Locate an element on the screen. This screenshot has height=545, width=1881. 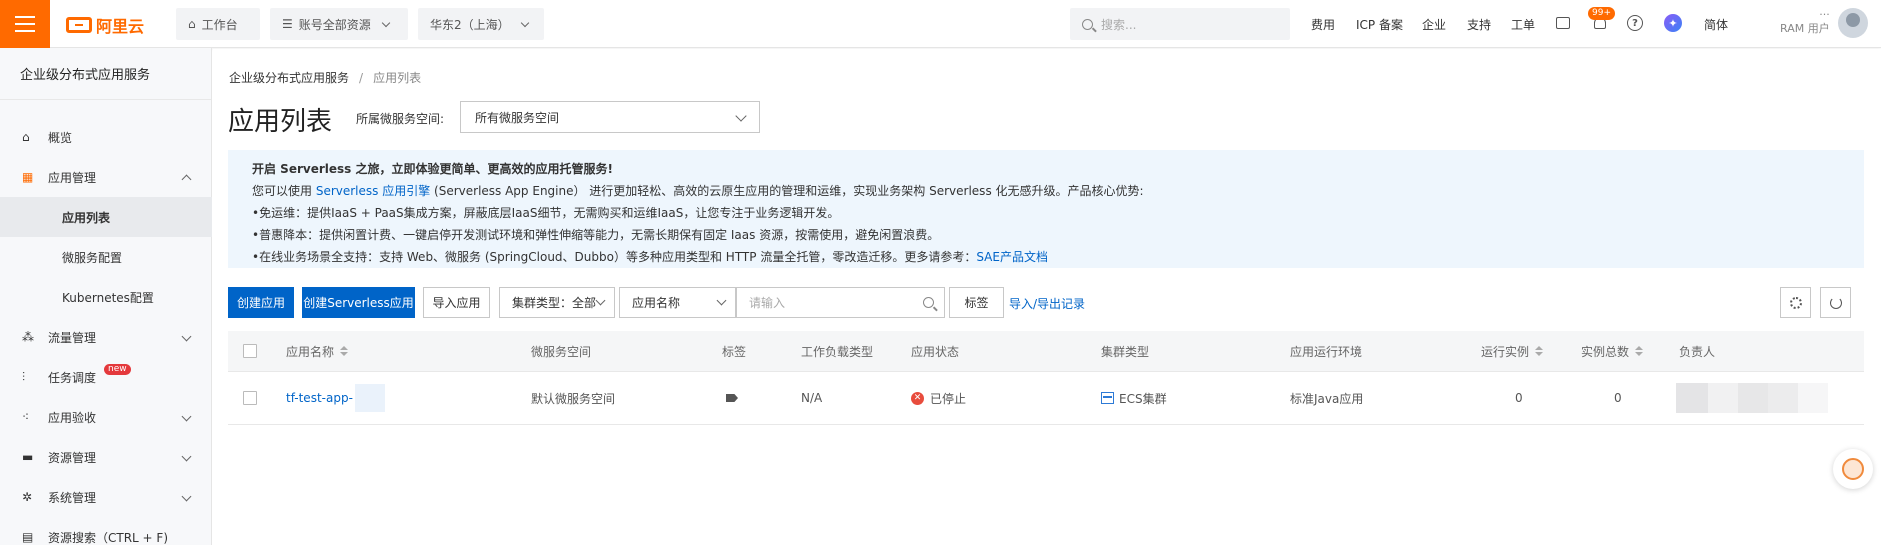
column-header-app-name: 应用名称 is located at coordinates (317, 351).